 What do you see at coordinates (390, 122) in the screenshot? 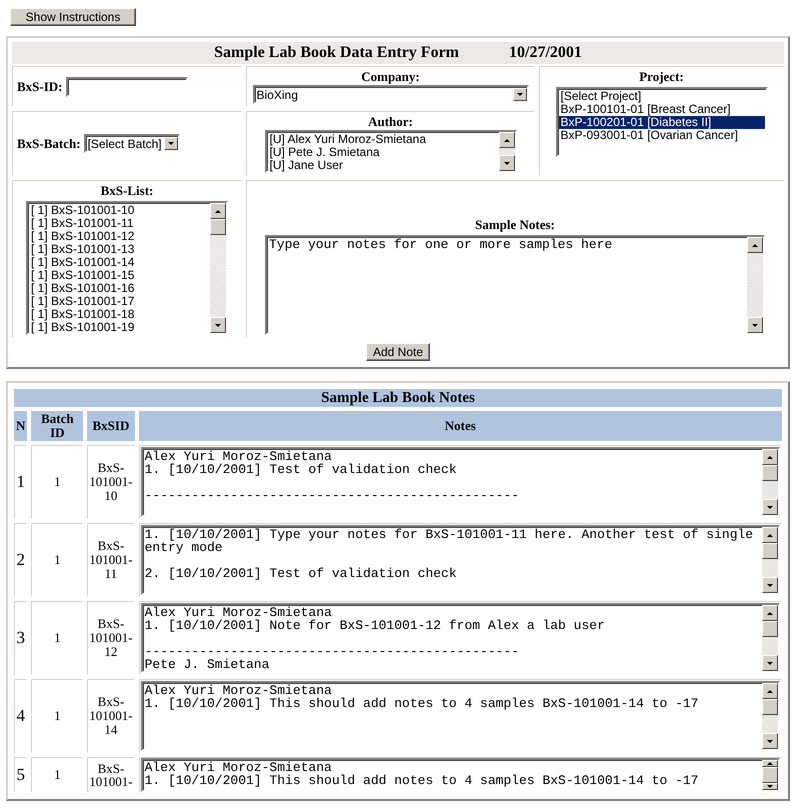
I see `field-label: Author:` at bounding box center [390, 122].